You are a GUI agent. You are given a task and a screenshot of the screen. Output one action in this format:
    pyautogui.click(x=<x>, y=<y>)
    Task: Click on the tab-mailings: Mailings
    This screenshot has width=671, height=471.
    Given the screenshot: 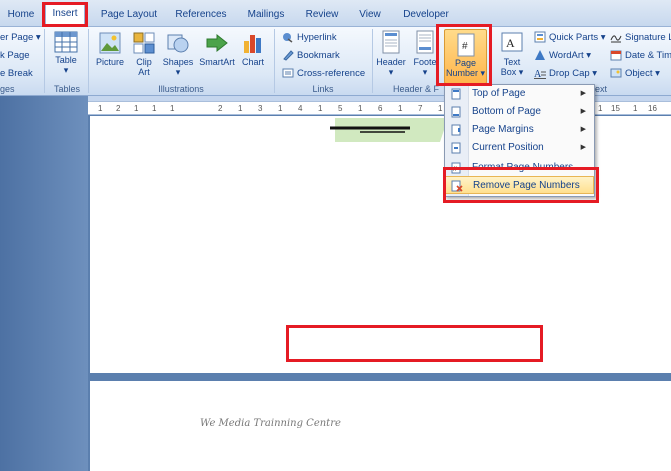 What is the action you would take?
    pyautogui.click(x=266, y=16)
    